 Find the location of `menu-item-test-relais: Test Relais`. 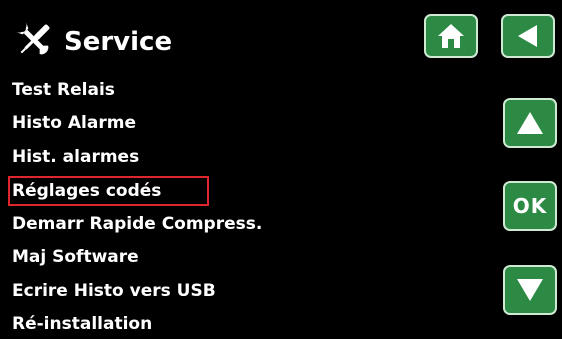

menu-item-test-relais: Test Relais is located at coordinates (62, 90).